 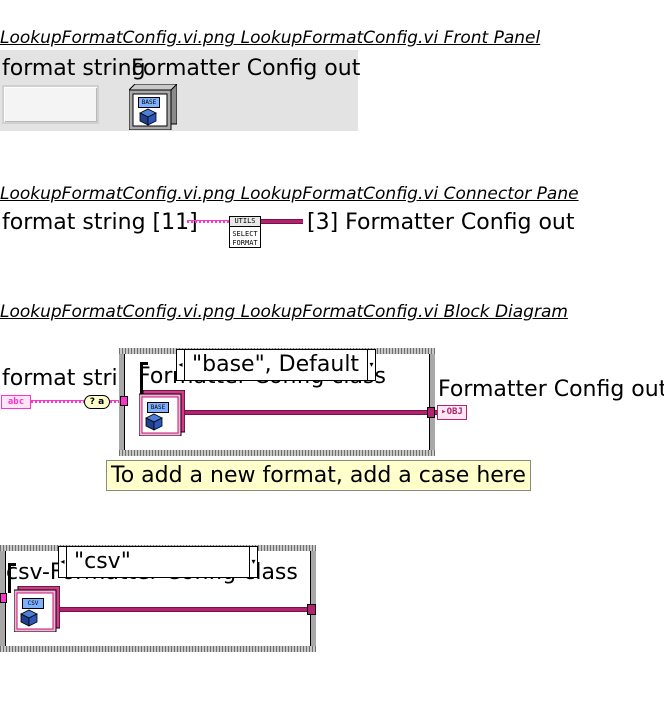 I want to click on case-selector-value: "base", Default, so click(x=276, y=364).